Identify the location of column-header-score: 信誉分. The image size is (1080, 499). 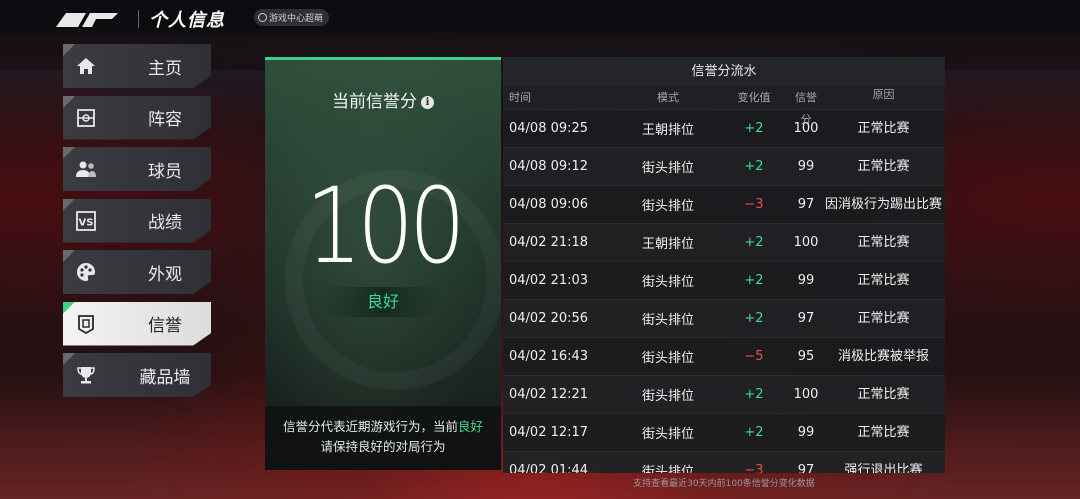
(806, 108).